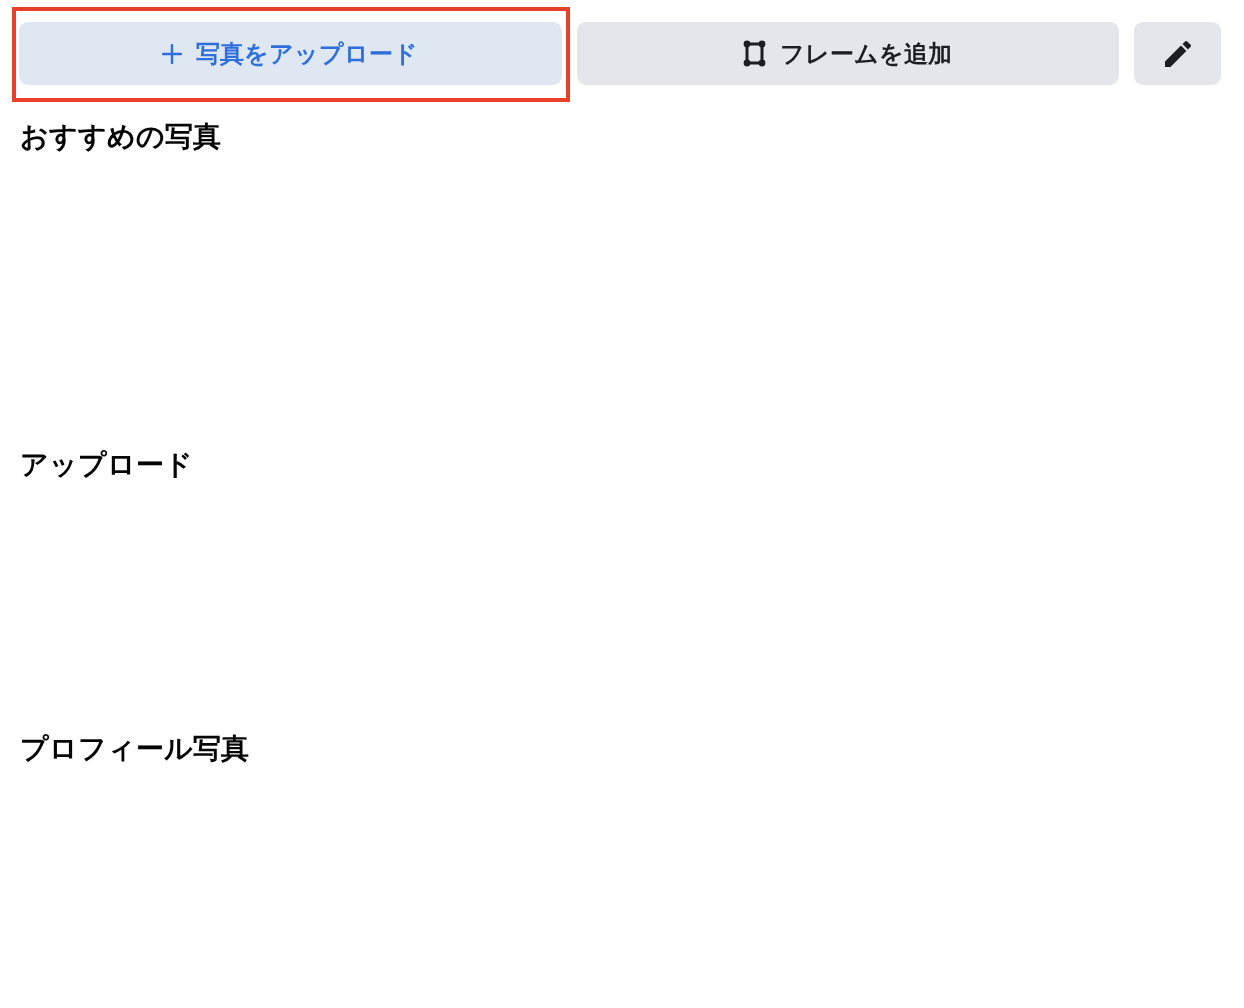 Image resolution: width=1244 pixels, height=1008 pixels. What do you see at coordinates (106, 465) in the screenshot?
I see `section-heading: アップロード` at bounding box center [106, 465].